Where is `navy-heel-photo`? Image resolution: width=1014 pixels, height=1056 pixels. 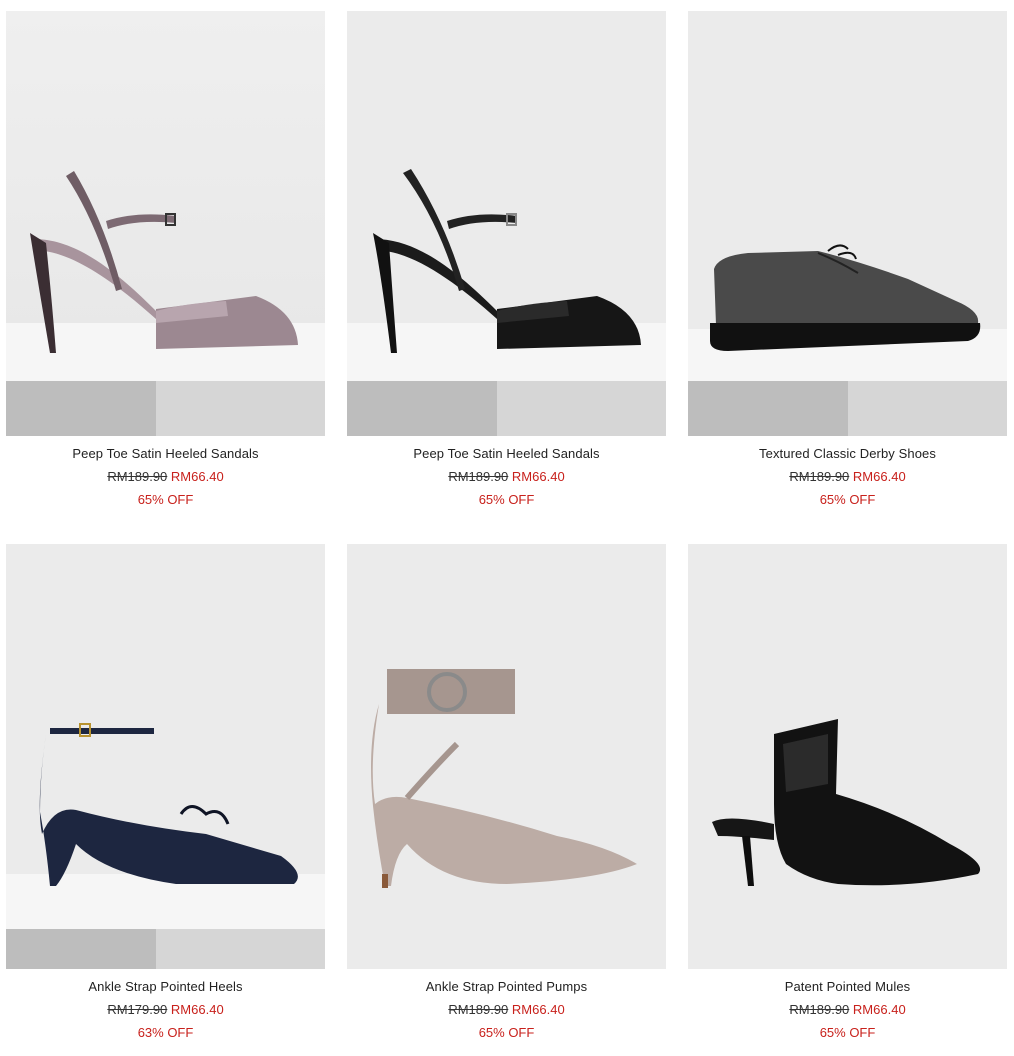
navy-heel-photo is located at coordinates (165, 756).